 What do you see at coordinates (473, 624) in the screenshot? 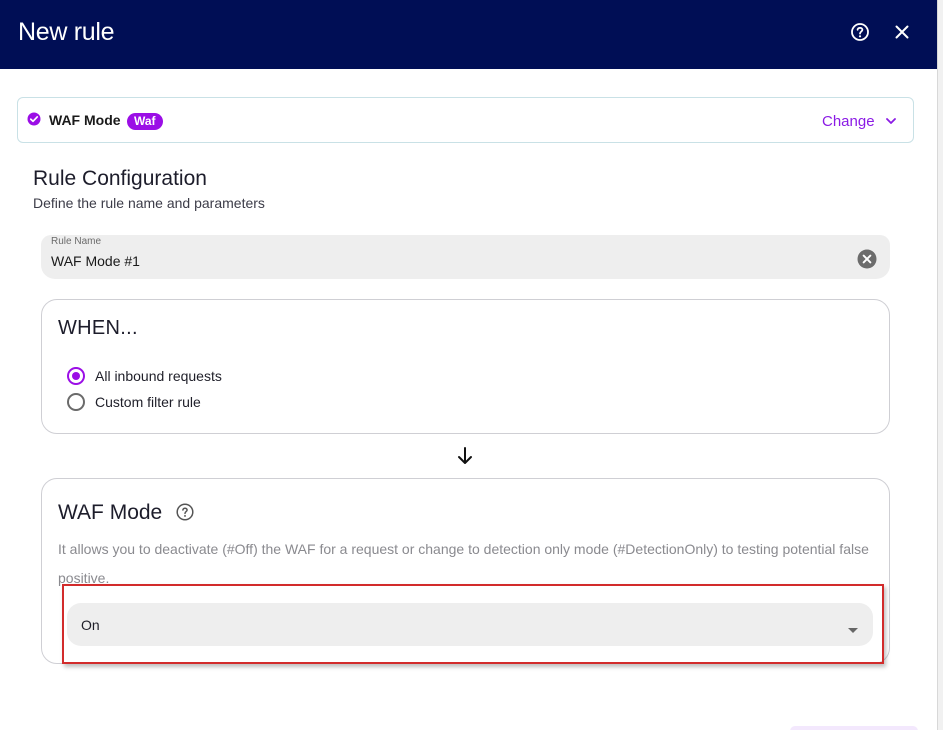
I see `highlight-box` at bounding box center [473, 624].